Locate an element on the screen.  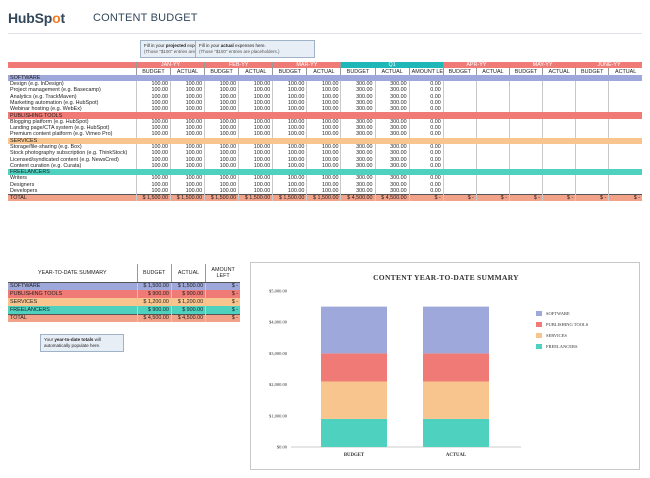
x-tick-label: ACTUAL is located at coordinates (456, 455).